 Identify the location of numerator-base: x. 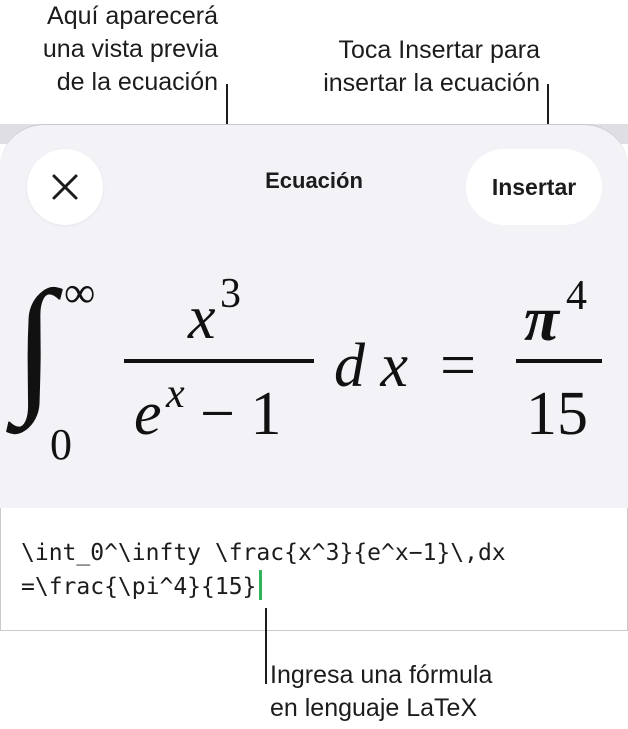
(202, 318).